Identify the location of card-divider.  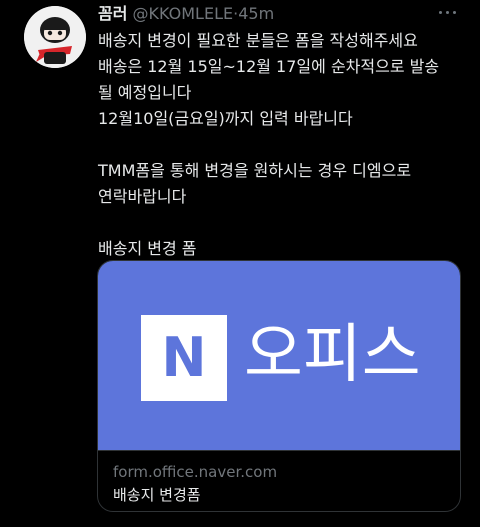
(279, 450).